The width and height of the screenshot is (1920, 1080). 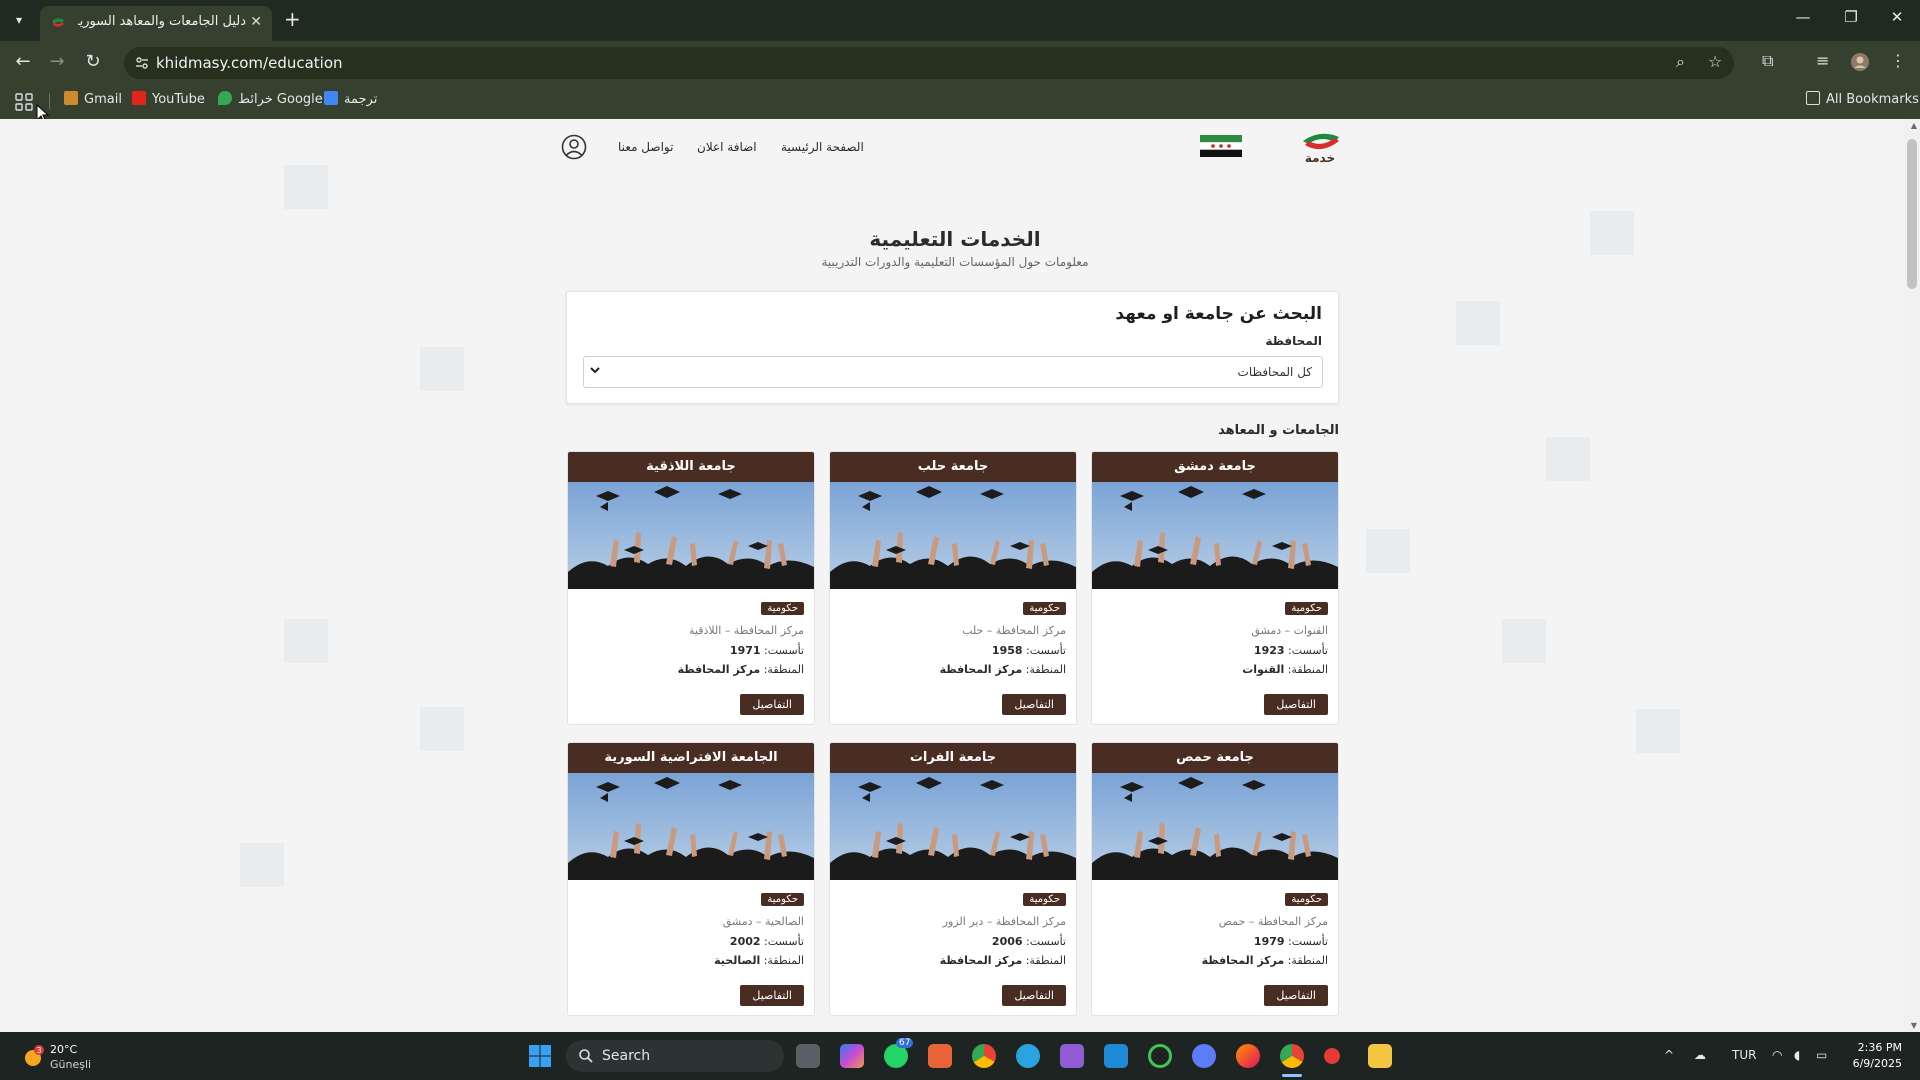 What do you see at coordinates (350, 99) in the screenshot?
I see `bookmark-translate: ترجمة` at bounding box center [350, 99].